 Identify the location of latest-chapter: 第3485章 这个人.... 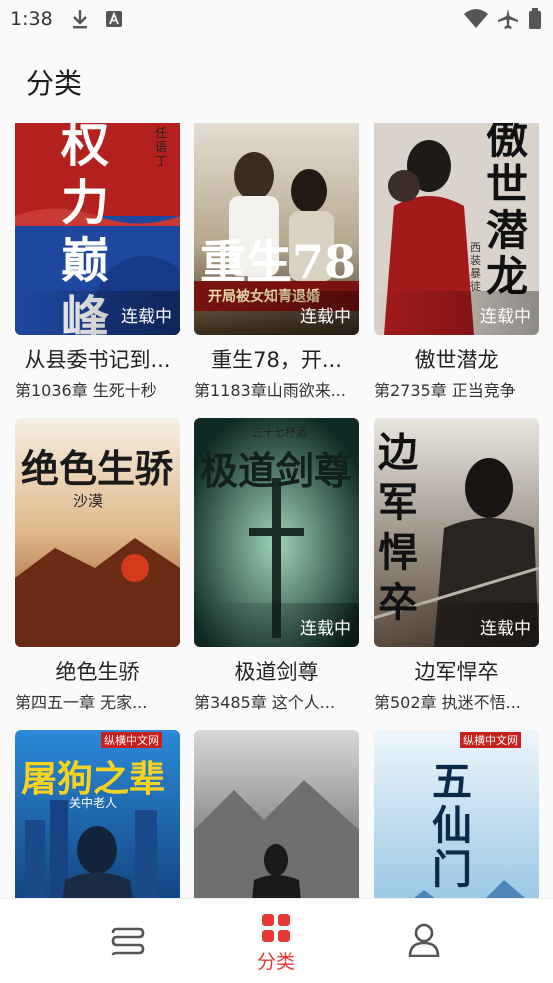
(265, 702).